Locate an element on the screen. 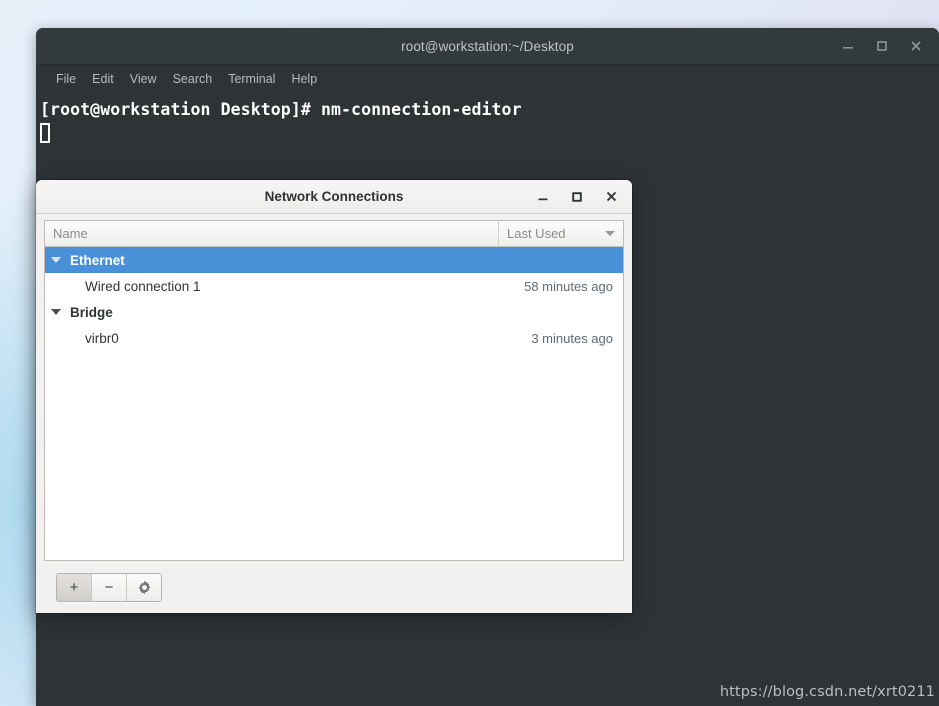 The image size is (939, 706). terminal-window-controls is located at coordinates (882, 46).